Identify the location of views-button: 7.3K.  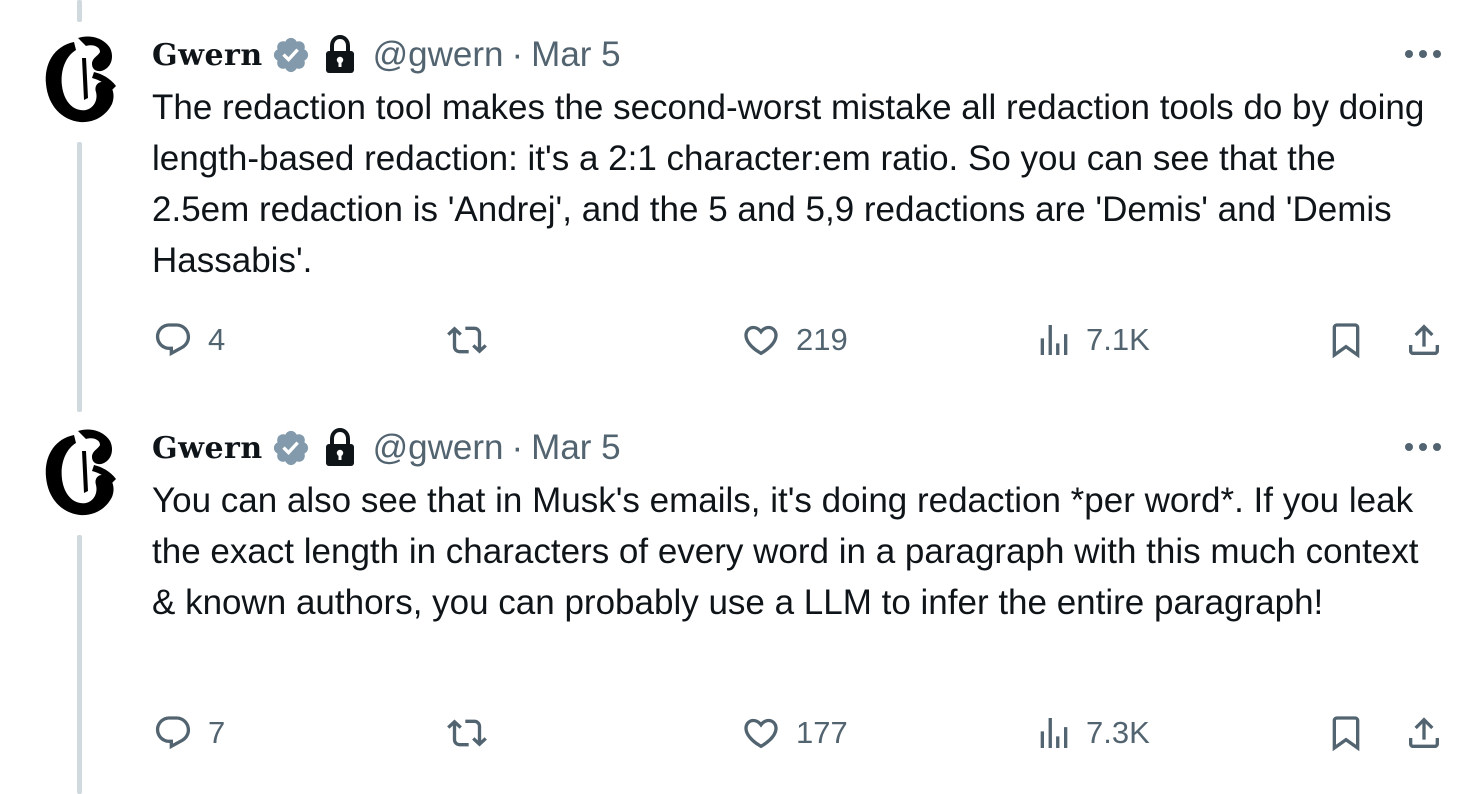
(1092, 733).